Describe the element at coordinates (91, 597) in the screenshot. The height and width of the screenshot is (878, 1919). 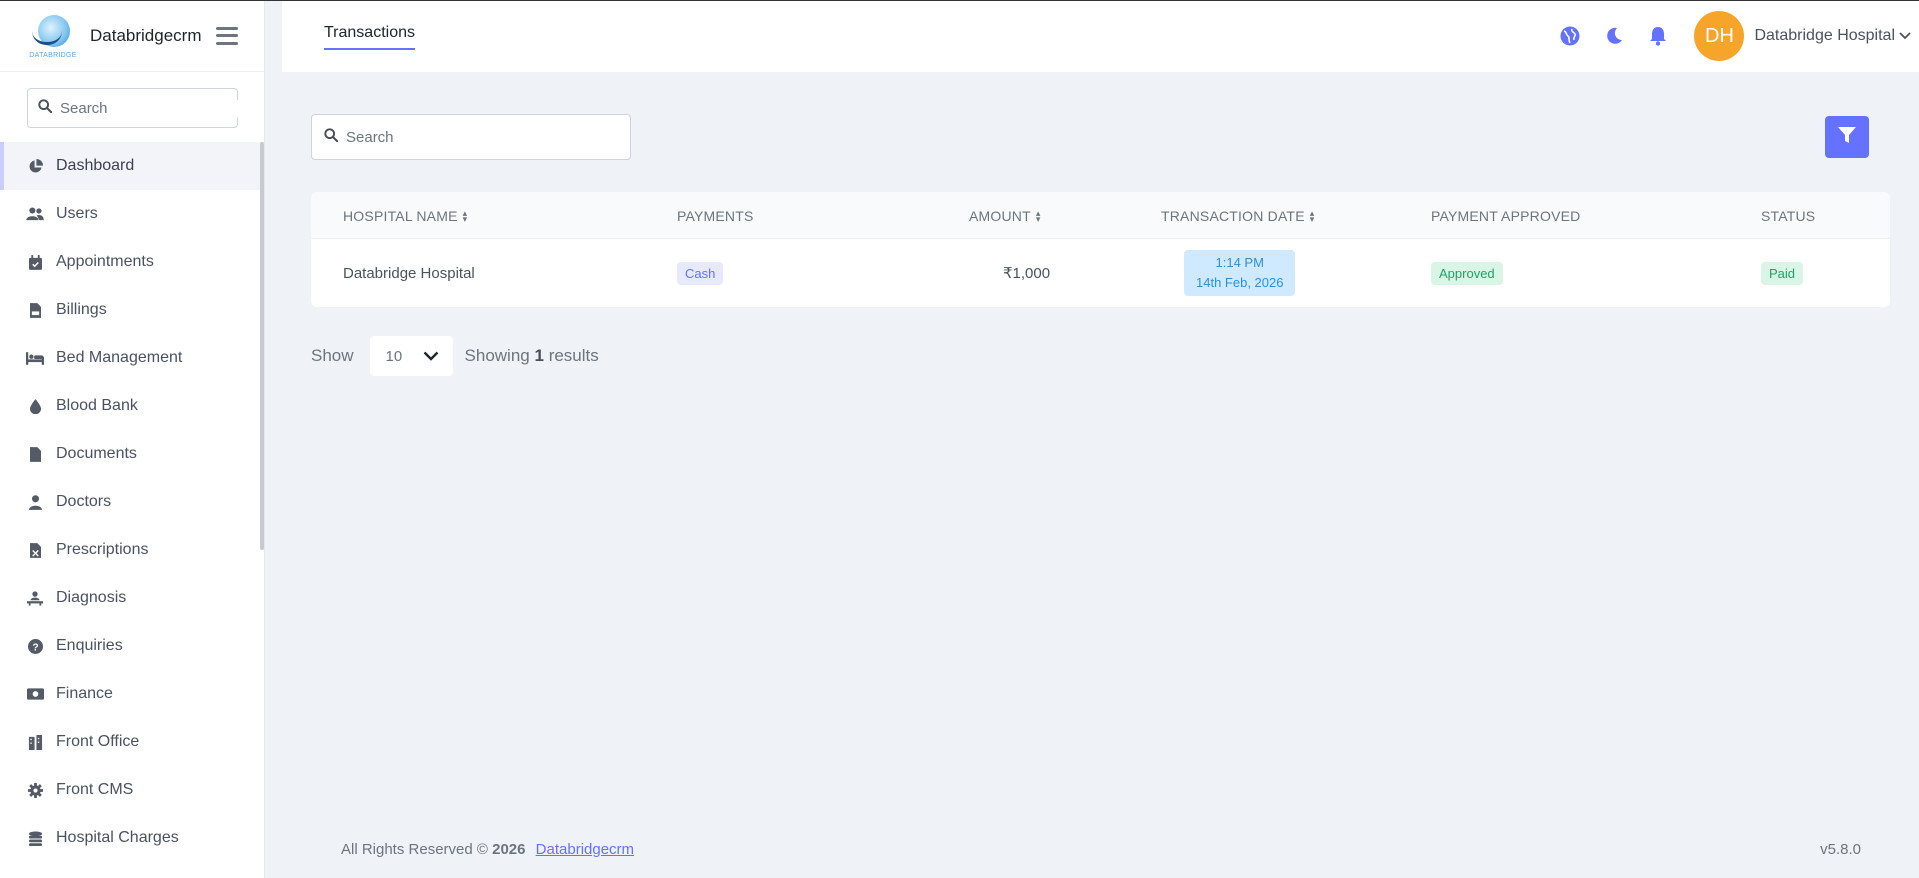
I see `sidebar-item-label: Diagnosis` at that location.